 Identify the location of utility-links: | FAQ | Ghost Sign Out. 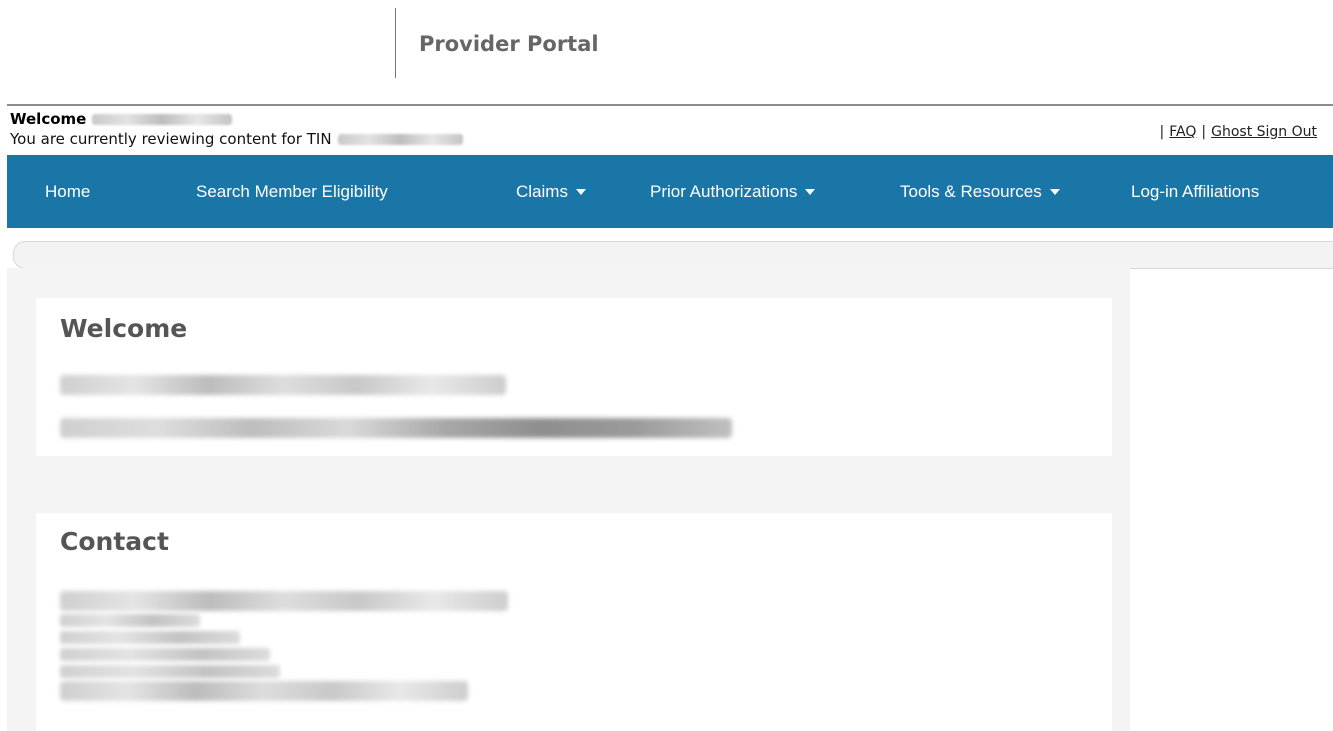
(1236, 132).